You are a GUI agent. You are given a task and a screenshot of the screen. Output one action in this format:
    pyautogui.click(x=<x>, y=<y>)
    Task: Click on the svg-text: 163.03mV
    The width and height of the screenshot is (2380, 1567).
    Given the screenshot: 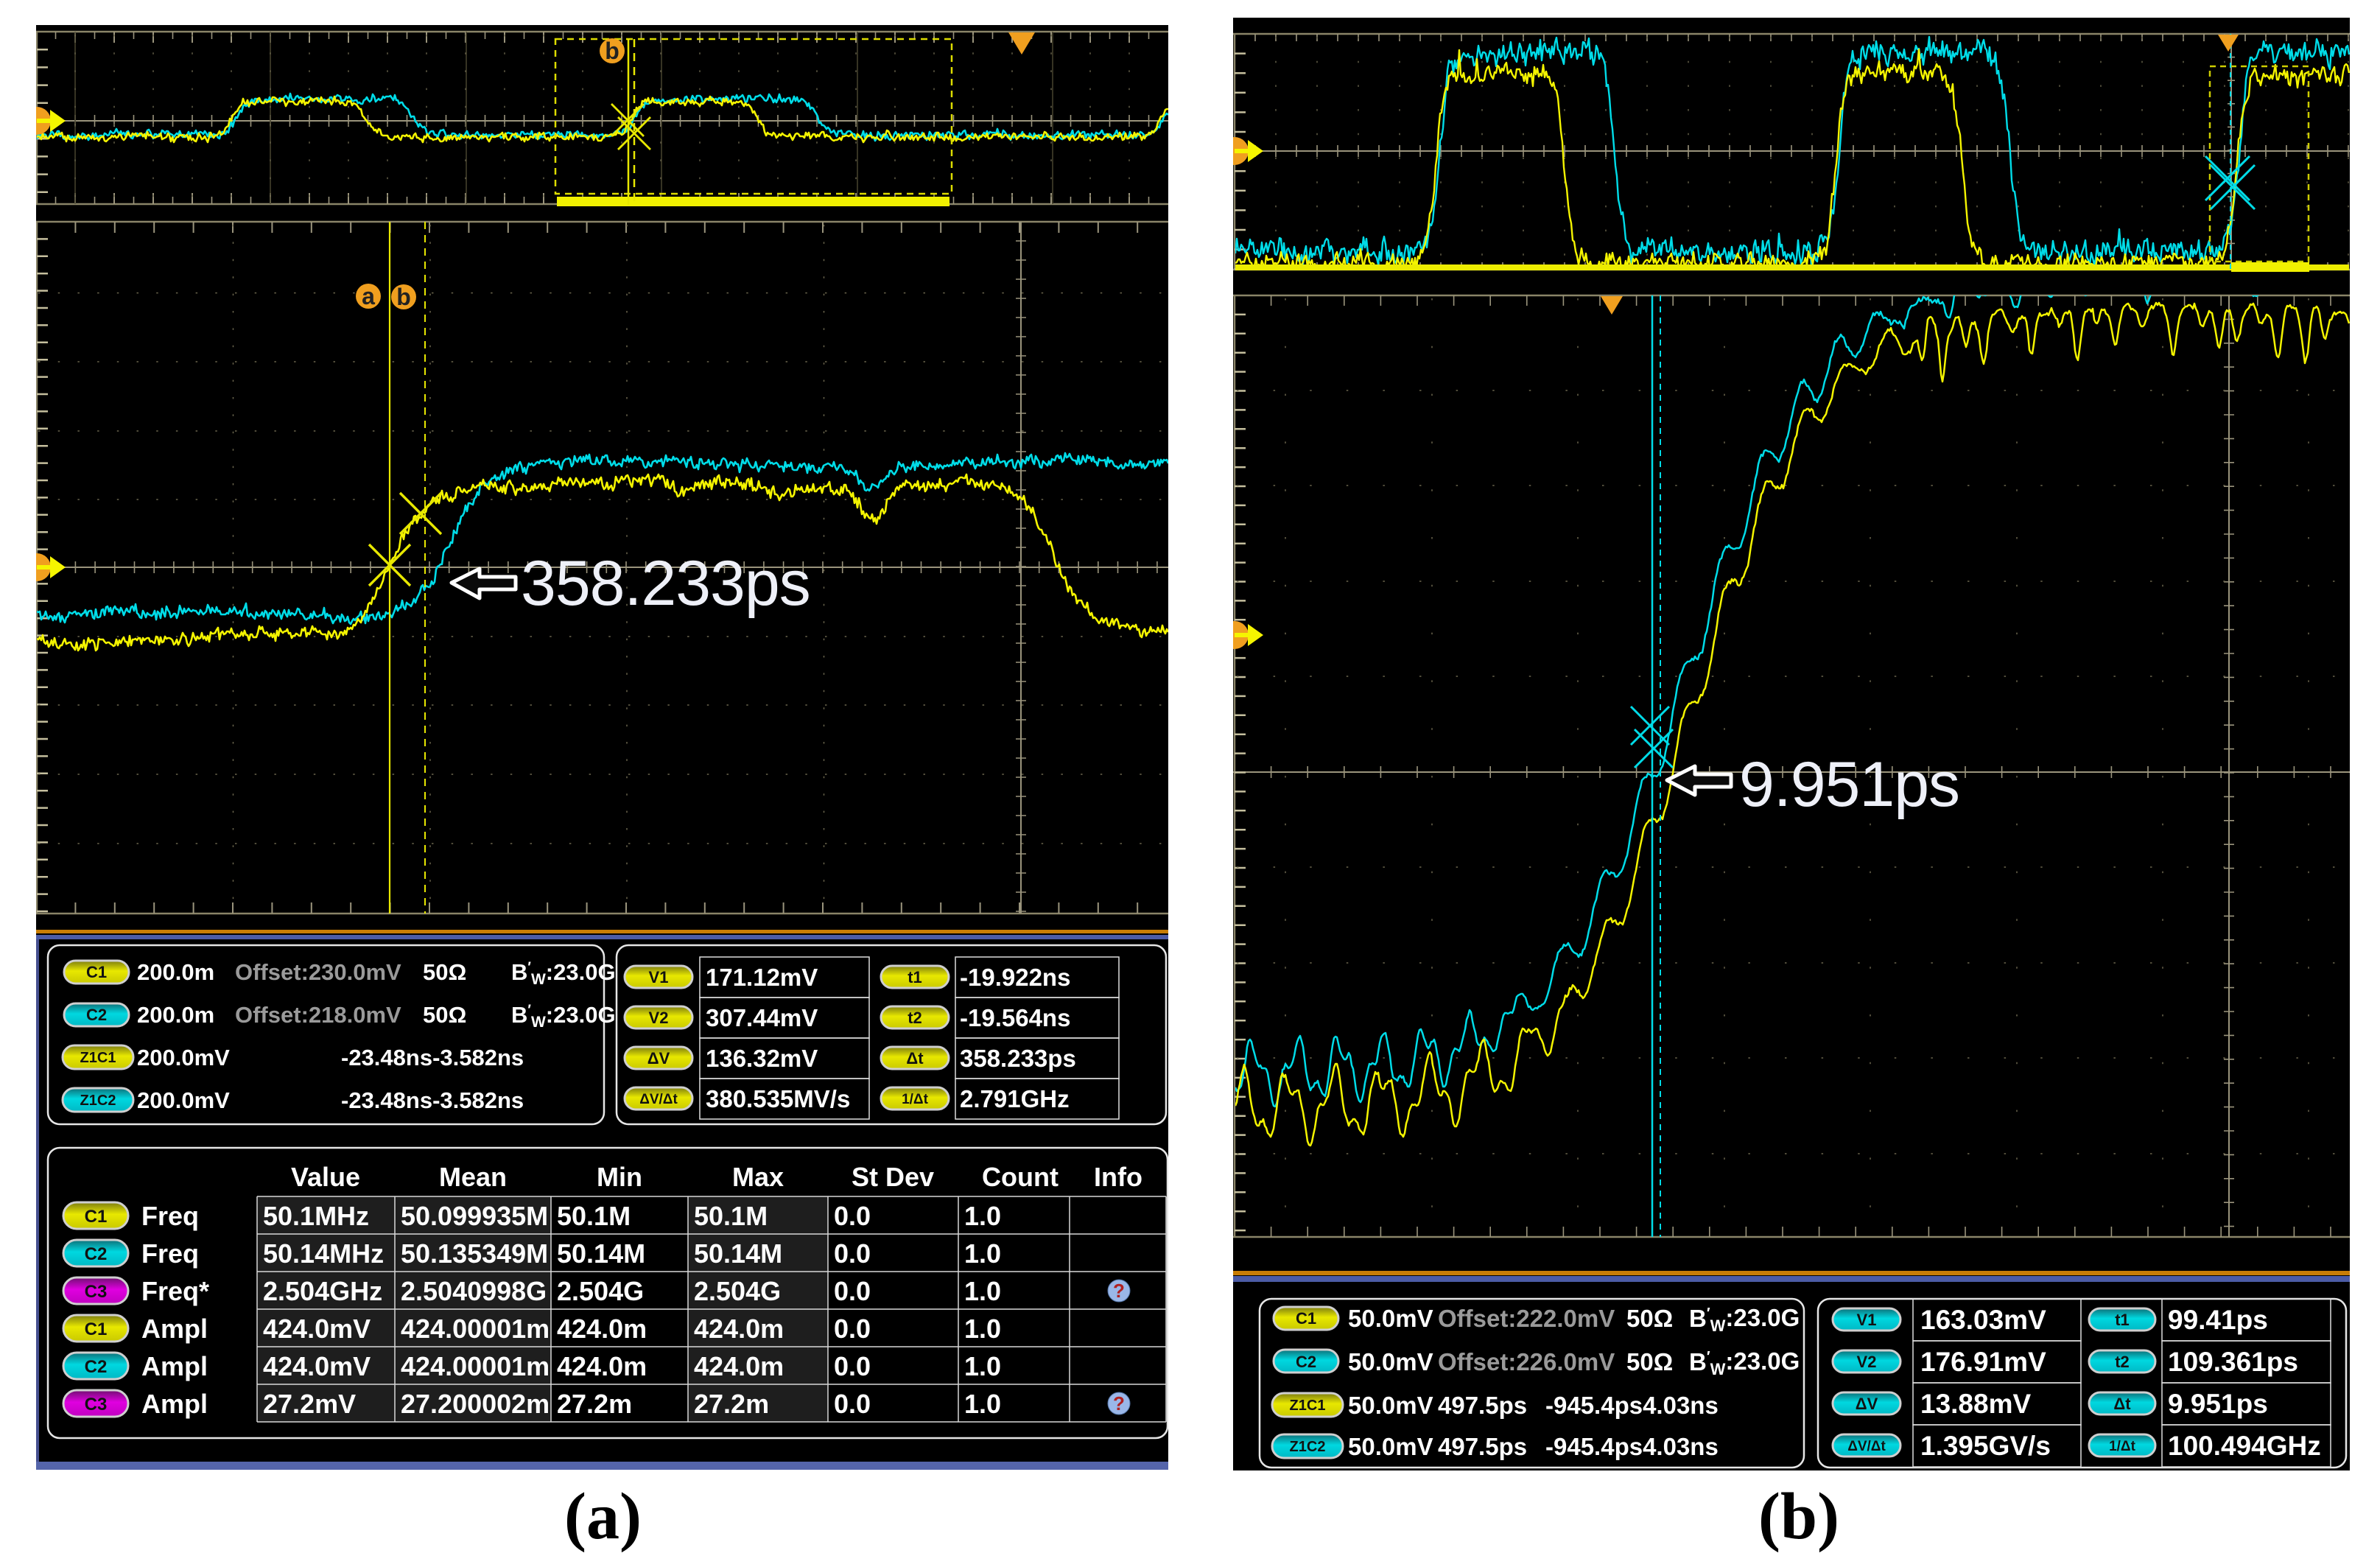 What is the action you would take?
    pyautogui.click(x=1983, y=1320)
    